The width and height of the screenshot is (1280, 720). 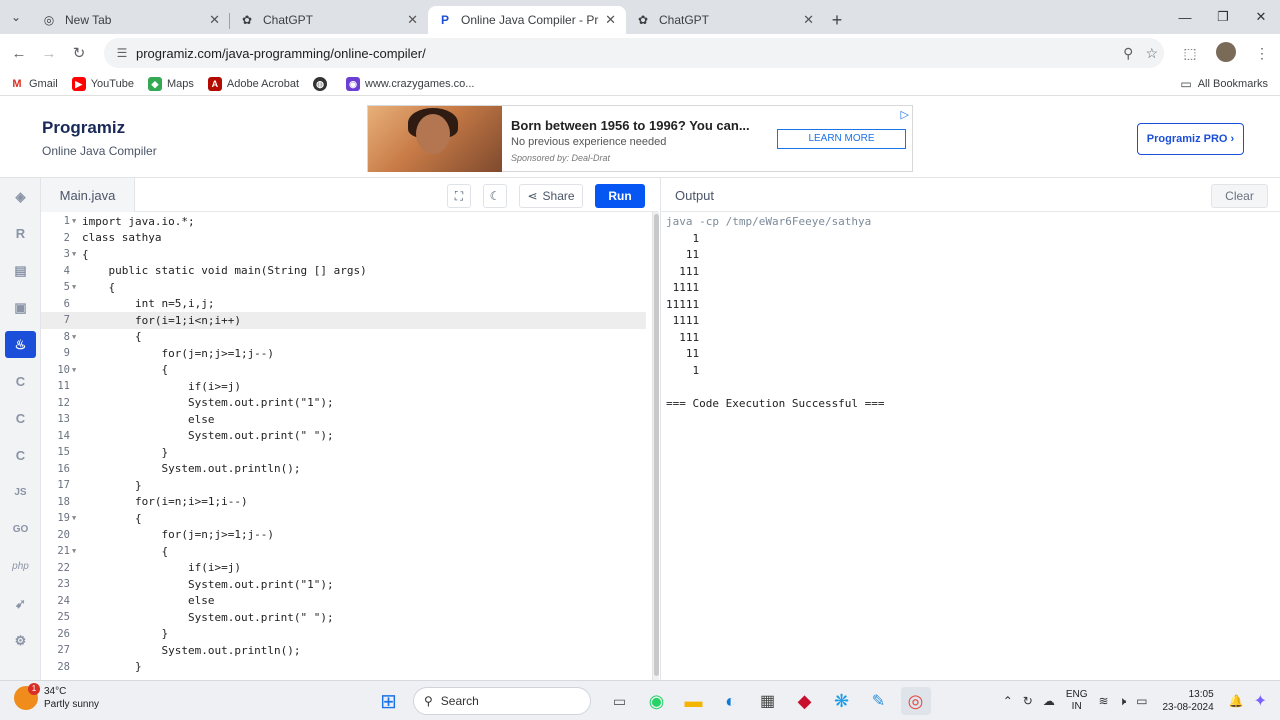 What do you see at coordinates (343, 650) in the screenshot?
I see `code-line: 27 System.out.println();` at bounding box center [343, 650].